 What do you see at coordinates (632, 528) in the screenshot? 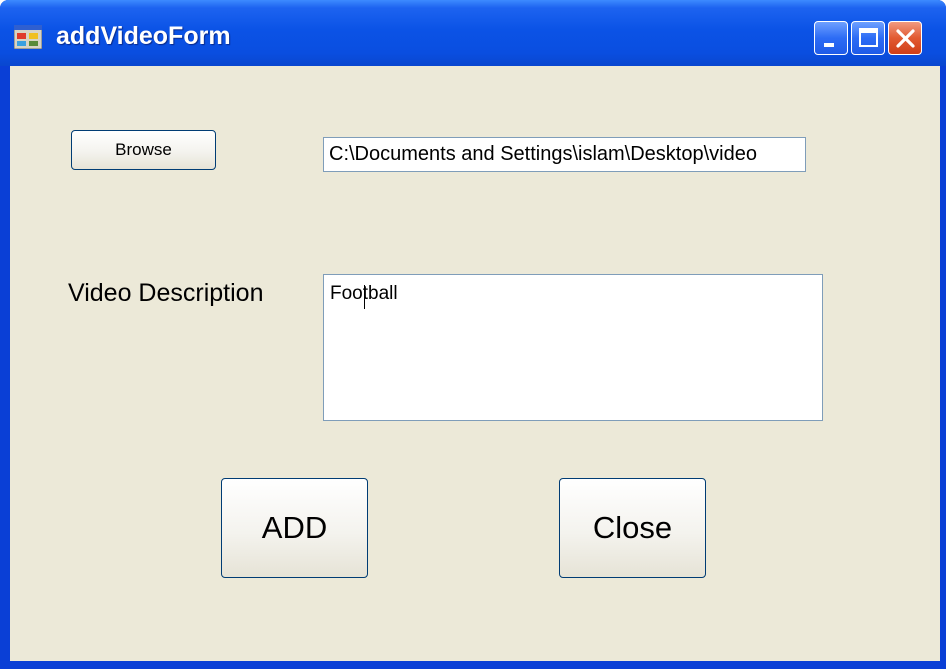
I see `close-button: Close` at bounding box center [632, 528].